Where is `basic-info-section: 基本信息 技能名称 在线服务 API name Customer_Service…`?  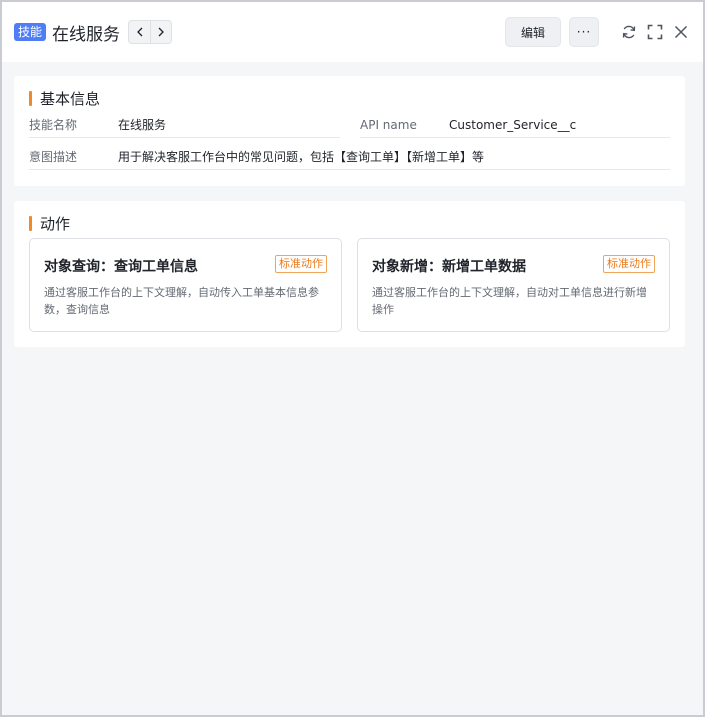 basic-info-section: 基本信息 技能名称 在线服务 API name Customer_Service… is located at coordinates (349, 131).